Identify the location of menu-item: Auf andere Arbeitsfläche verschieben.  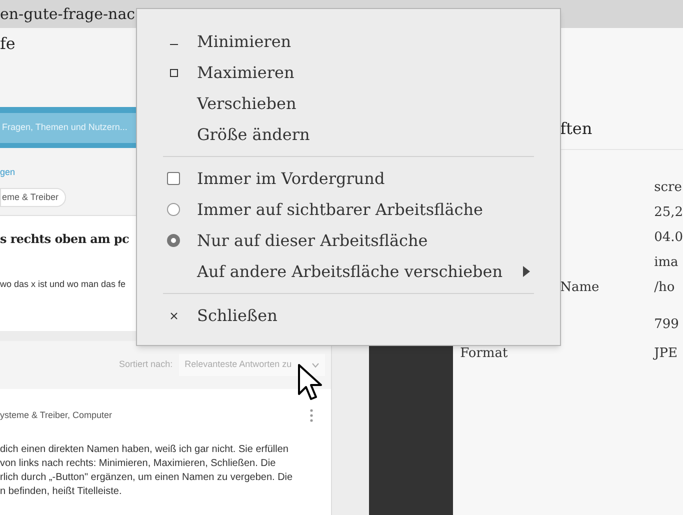
(348, 271).